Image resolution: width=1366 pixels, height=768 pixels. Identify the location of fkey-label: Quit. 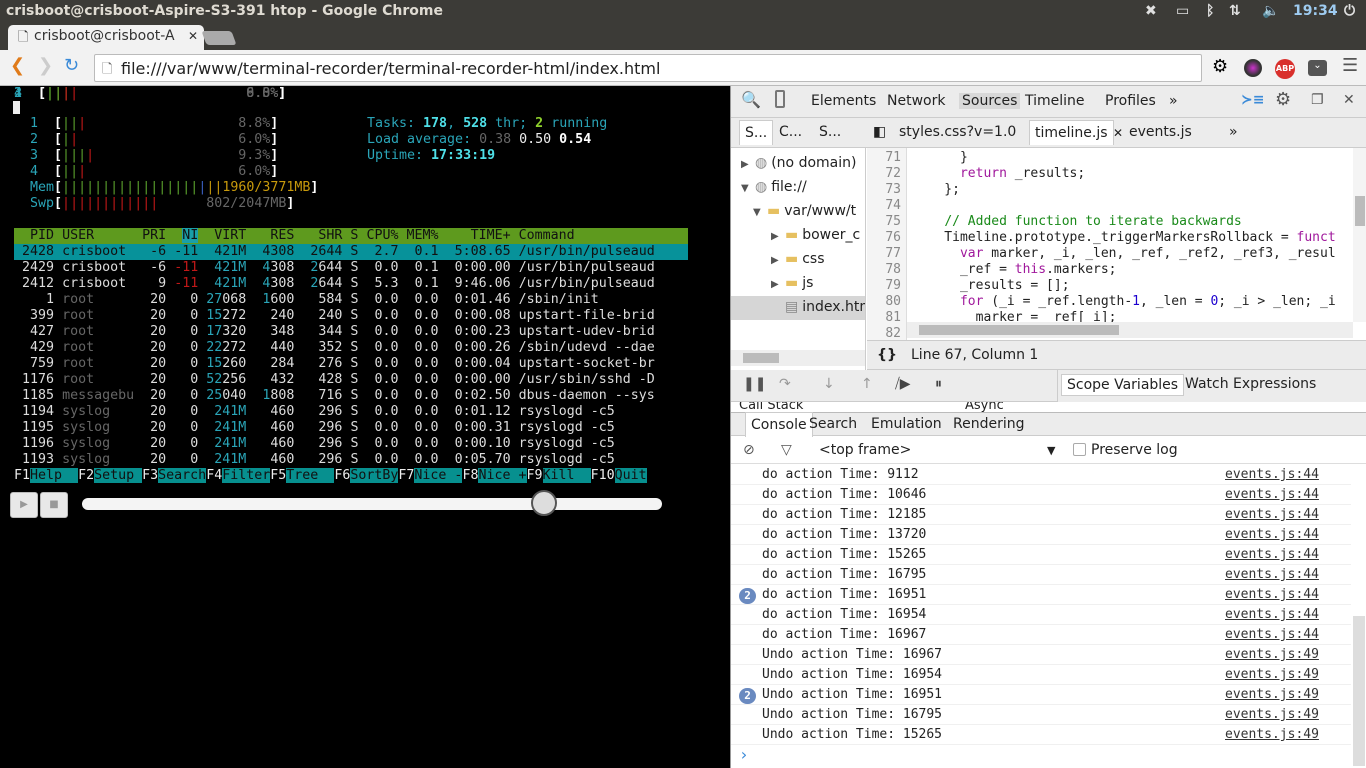
(630, 475).